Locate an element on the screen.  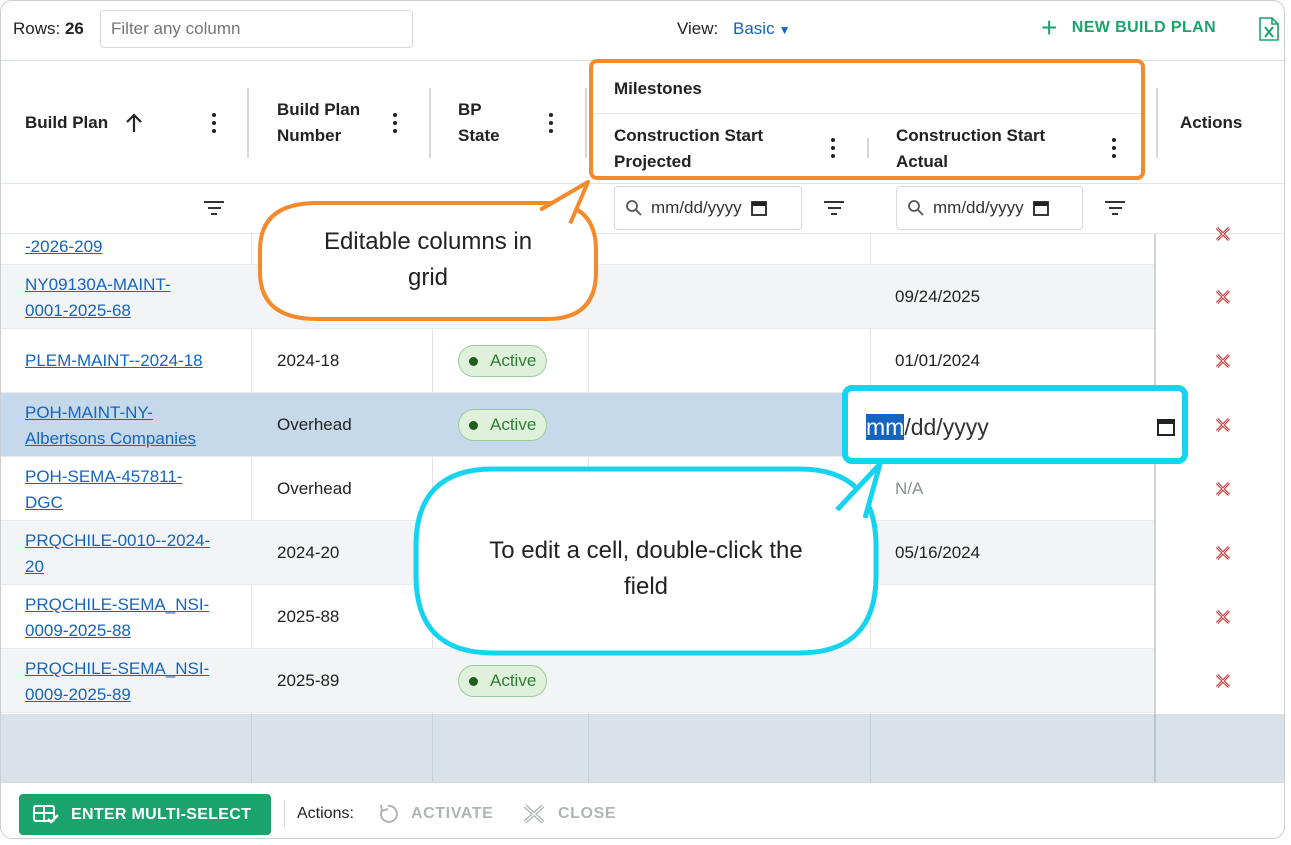
view-dropdown: Basic ▼ is located at coordinates (761, 29).